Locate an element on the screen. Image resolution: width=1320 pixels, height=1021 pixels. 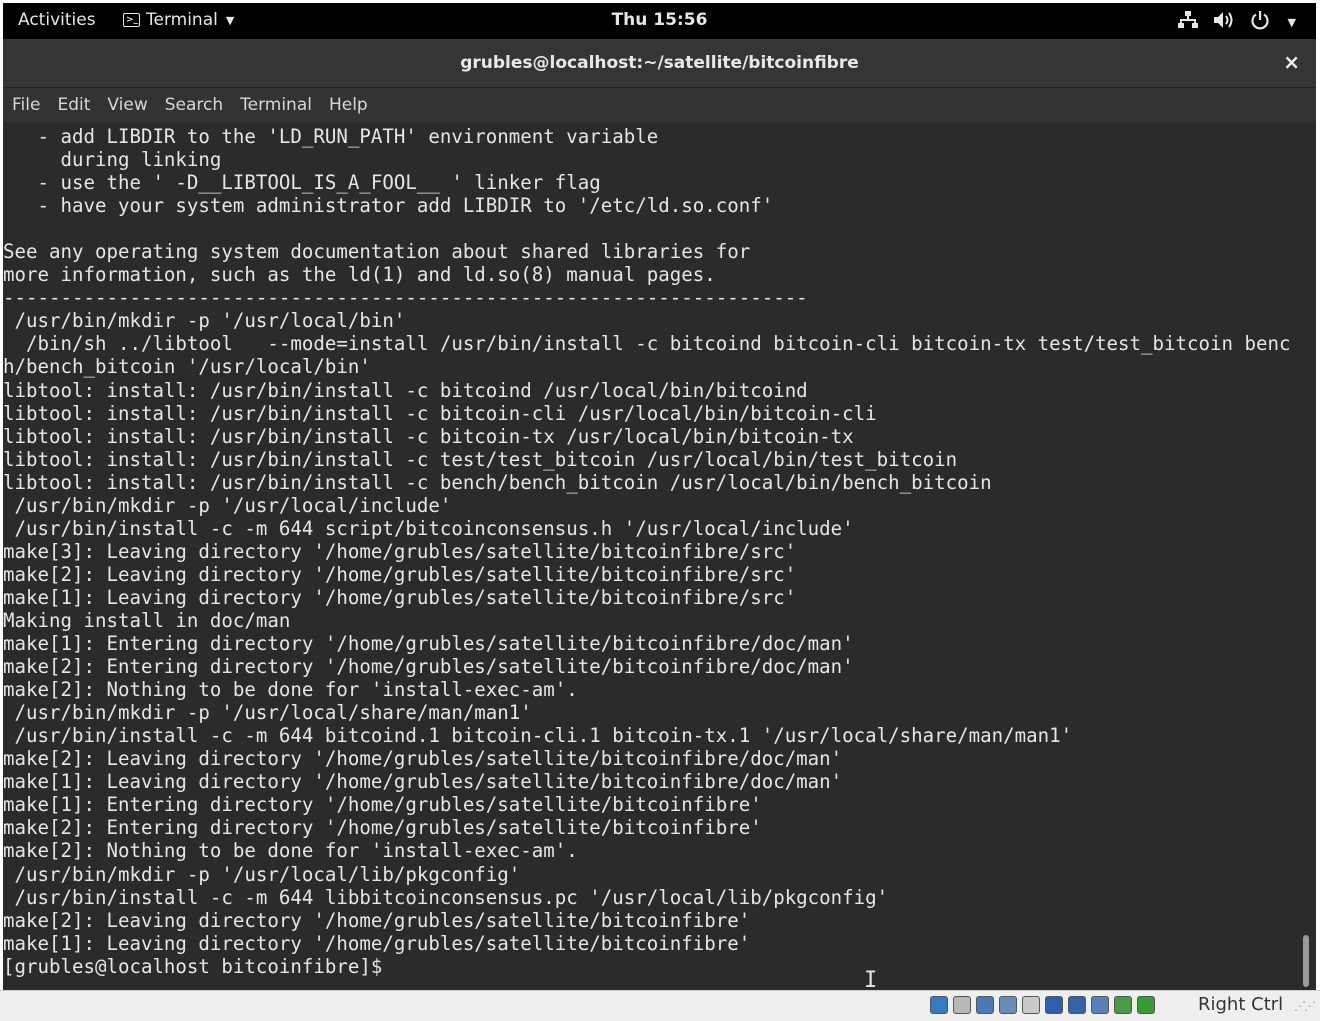
menu-bar: File Edit View Search Terminal Help is located at coordinates (659, 105).